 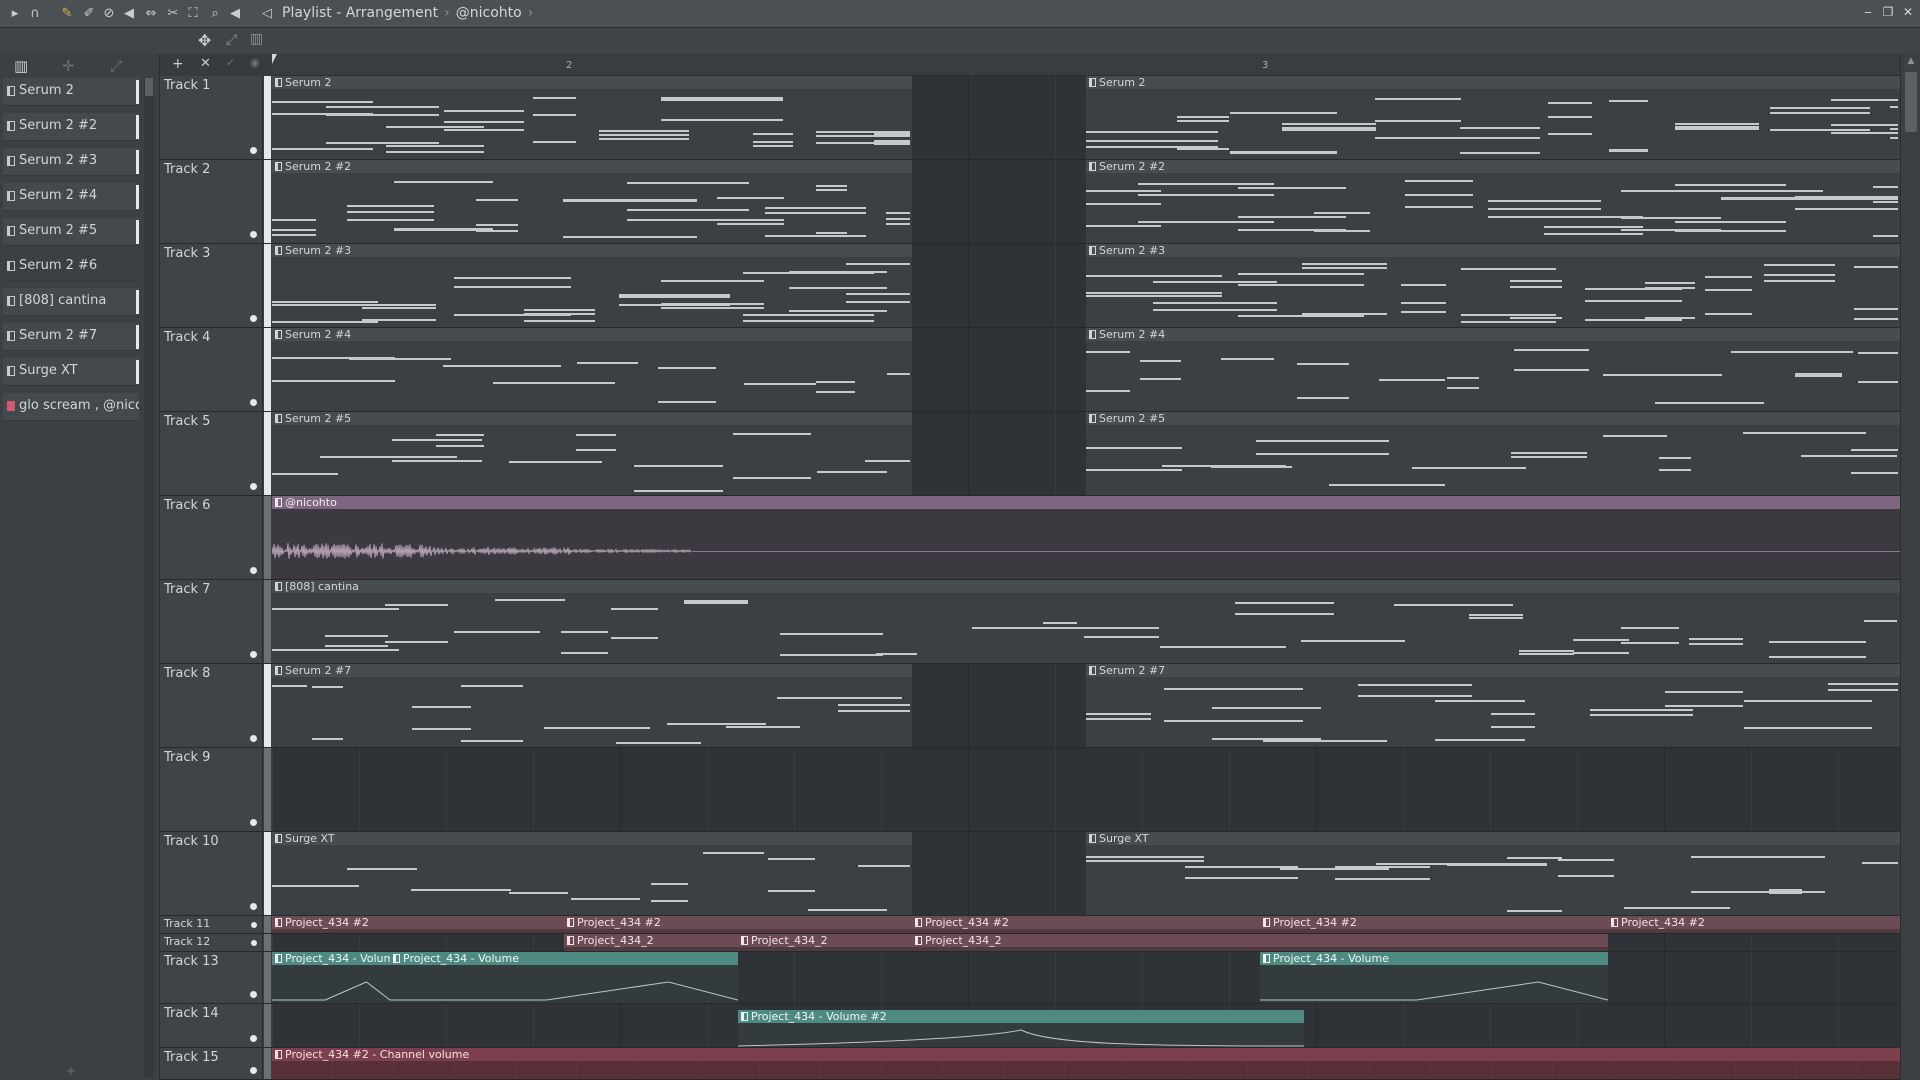 I want to click on picker-scrollbar, so click(x=149, y=578).